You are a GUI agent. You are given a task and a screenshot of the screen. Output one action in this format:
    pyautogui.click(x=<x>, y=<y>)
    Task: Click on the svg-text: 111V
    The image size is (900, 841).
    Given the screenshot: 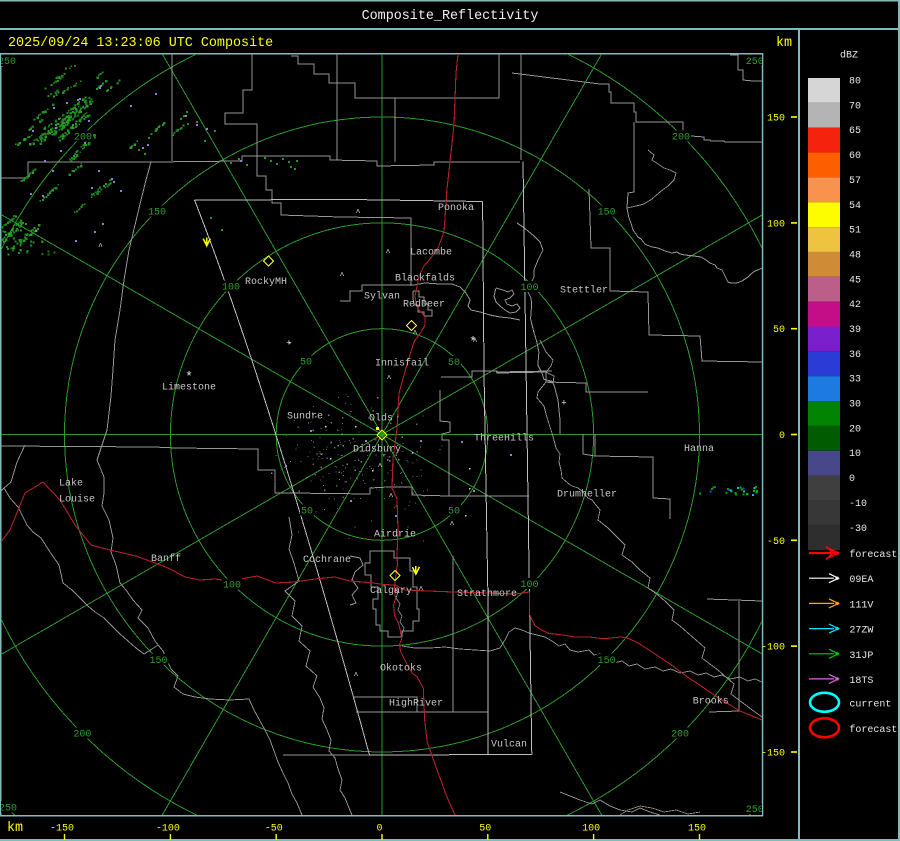 What is the action you would take?
    pyautogui.click(x=861, y=605)
    